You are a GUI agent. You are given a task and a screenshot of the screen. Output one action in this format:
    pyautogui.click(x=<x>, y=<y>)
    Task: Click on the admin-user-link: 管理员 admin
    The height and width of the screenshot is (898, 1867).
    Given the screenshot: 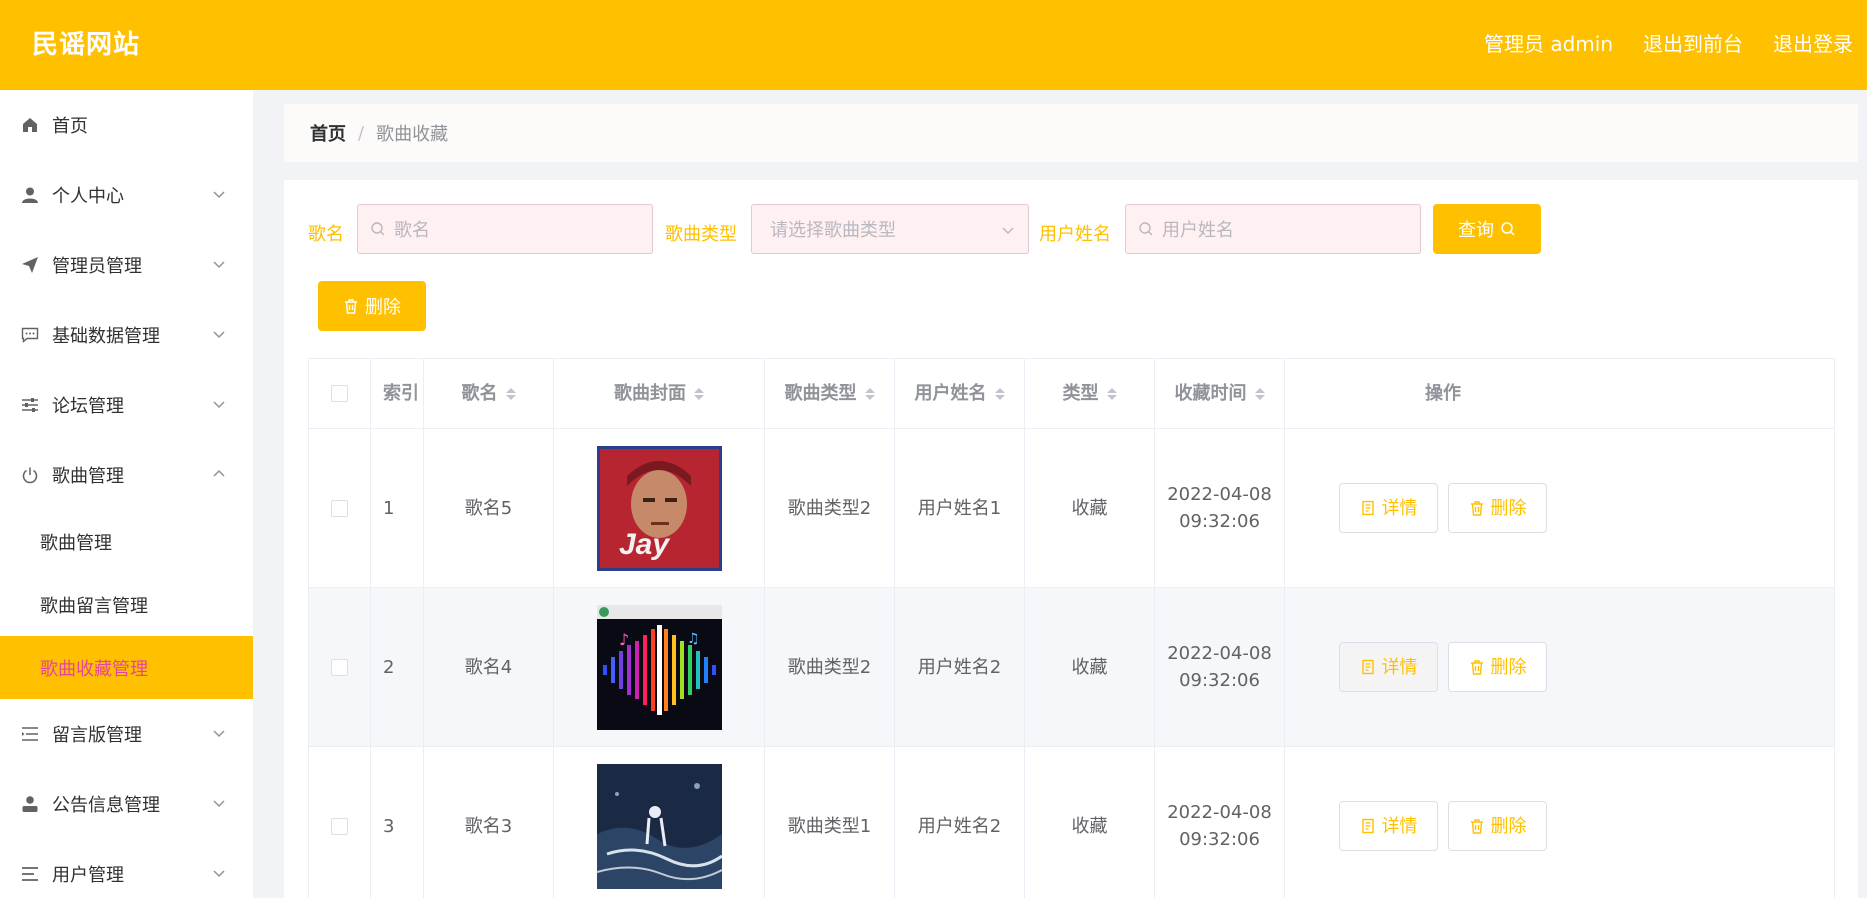 What is the action you would take?
    pyautogui.click(x=1548, y=42)
    